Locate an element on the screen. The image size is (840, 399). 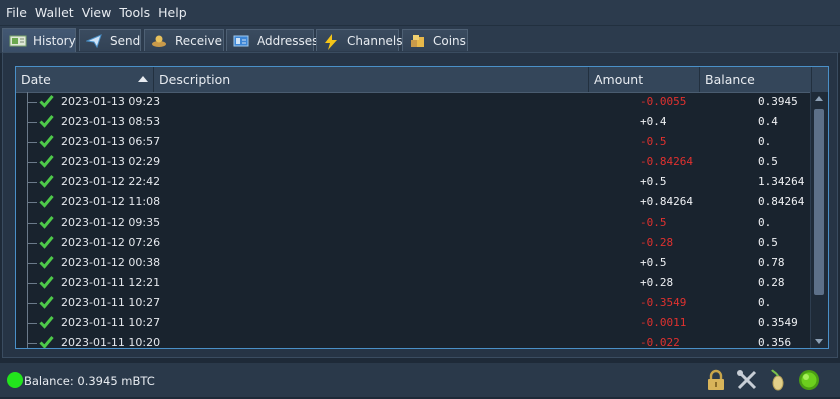
balance-status: Balance: 0.3945 mBTC is located at coordinates (89, 381).